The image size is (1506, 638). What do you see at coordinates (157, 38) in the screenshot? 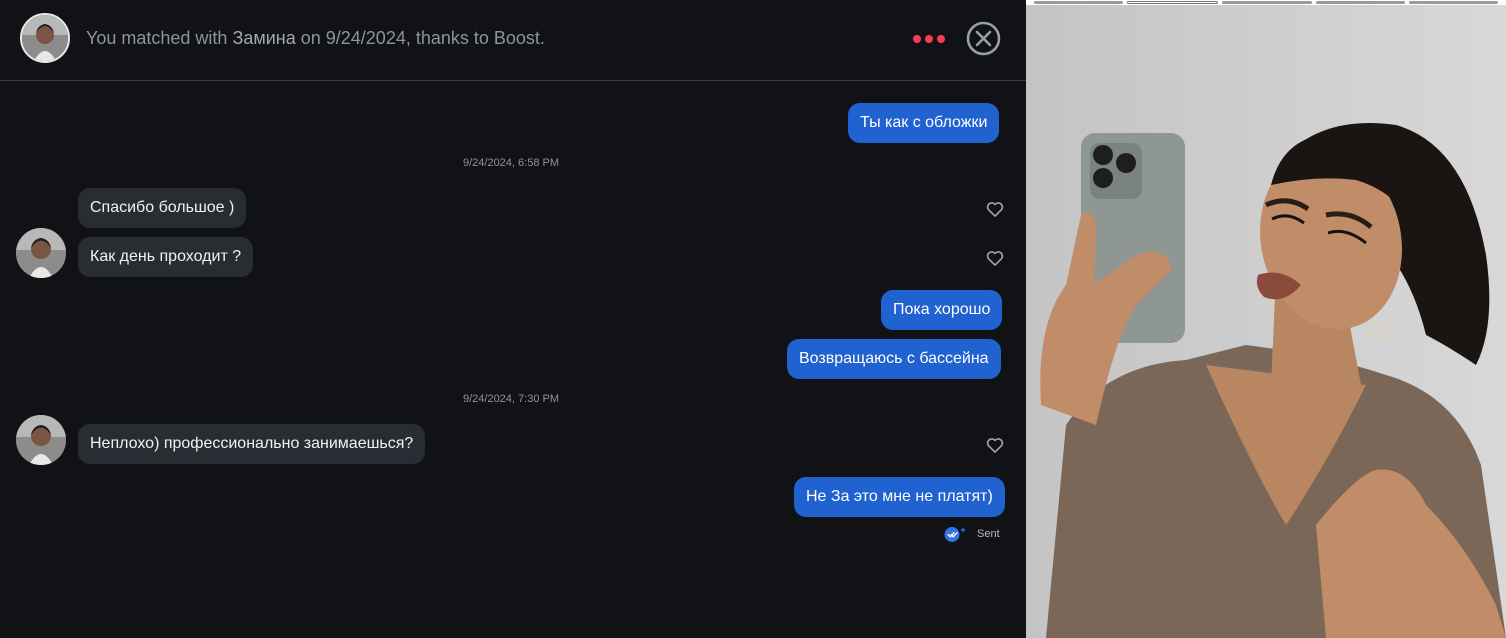
I see `match-prefix: You matched with` at bounding box center [157, 38].